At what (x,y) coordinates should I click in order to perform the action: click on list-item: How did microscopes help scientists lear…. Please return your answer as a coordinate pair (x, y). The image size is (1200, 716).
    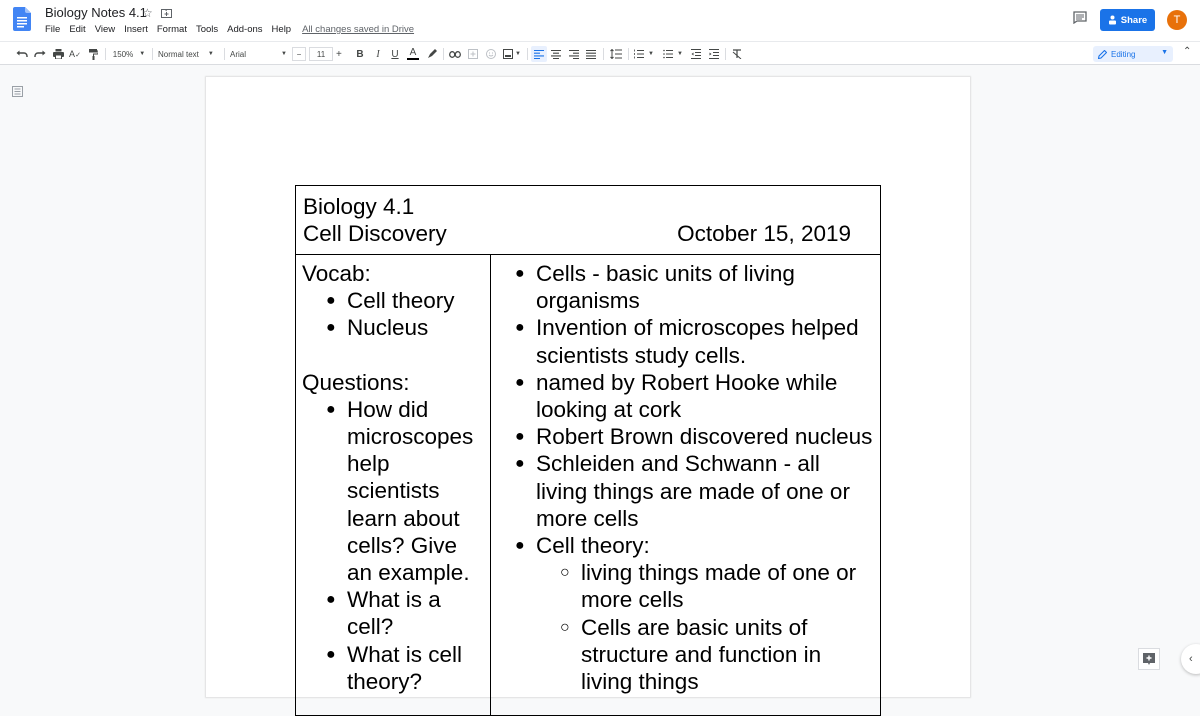
    Looking at the image, I should click on (405, 491).